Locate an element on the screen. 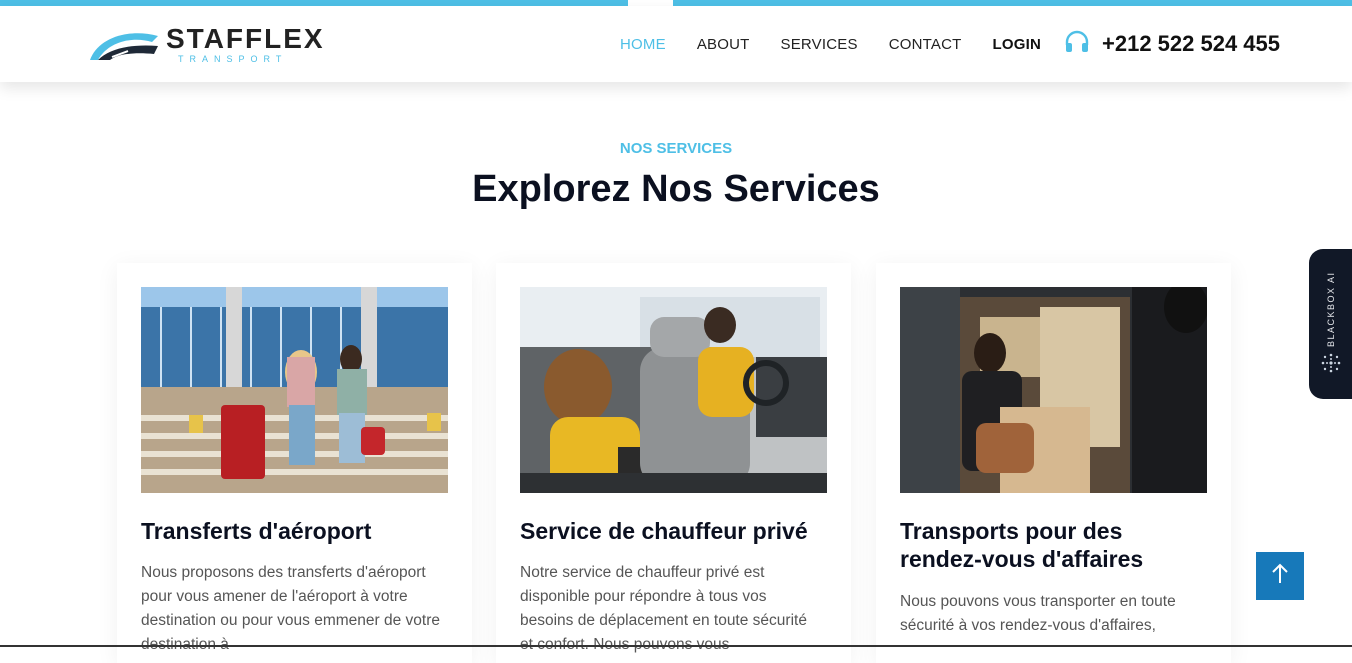 The height and width of the screenshot is (663, 1352). arrow-up-icon is located at coordinates (1280, 576).